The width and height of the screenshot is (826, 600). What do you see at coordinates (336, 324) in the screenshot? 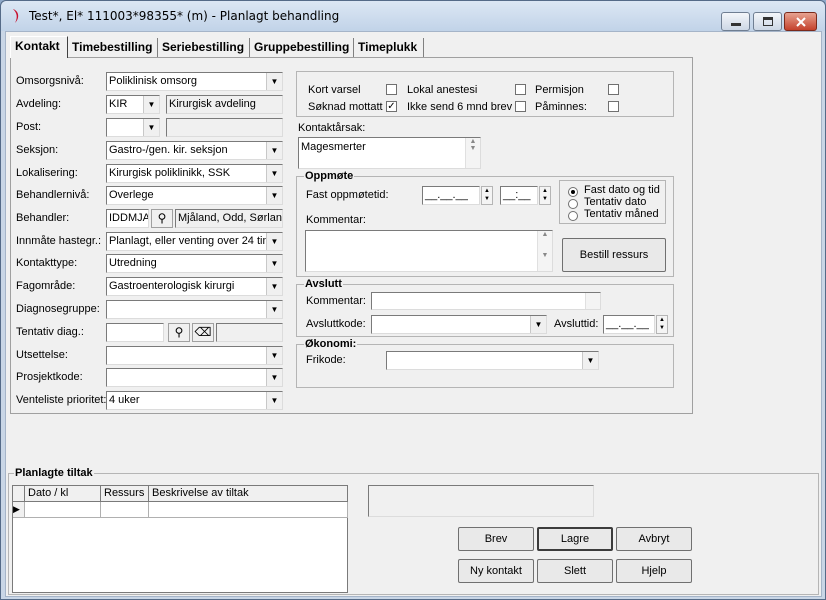
I see `avsluttkode-label: Avsluttkode:` at bounding box center [336, 324].